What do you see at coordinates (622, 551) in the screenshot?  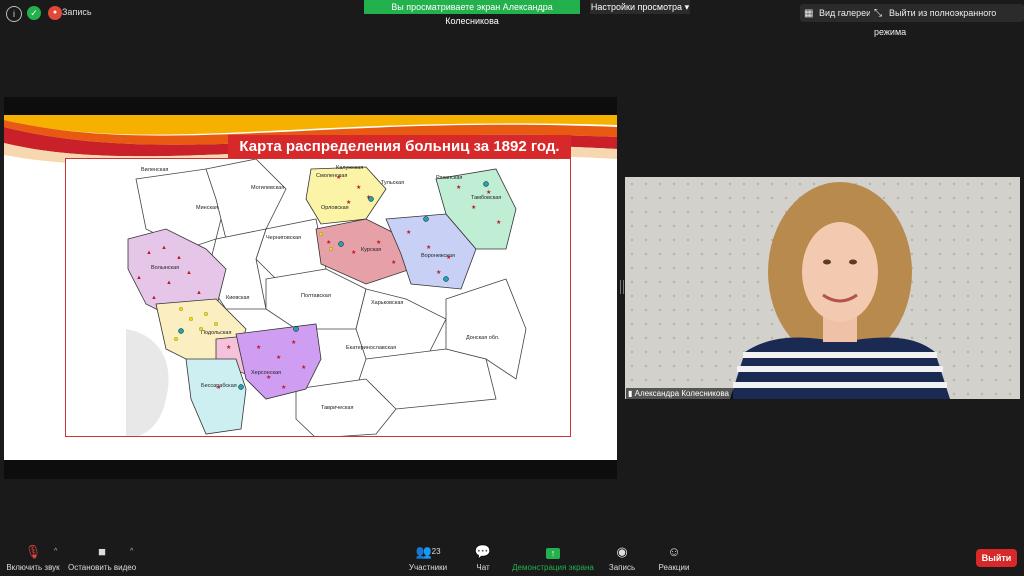 I see `record-icon: ◉` at bounding box center [622, 551].